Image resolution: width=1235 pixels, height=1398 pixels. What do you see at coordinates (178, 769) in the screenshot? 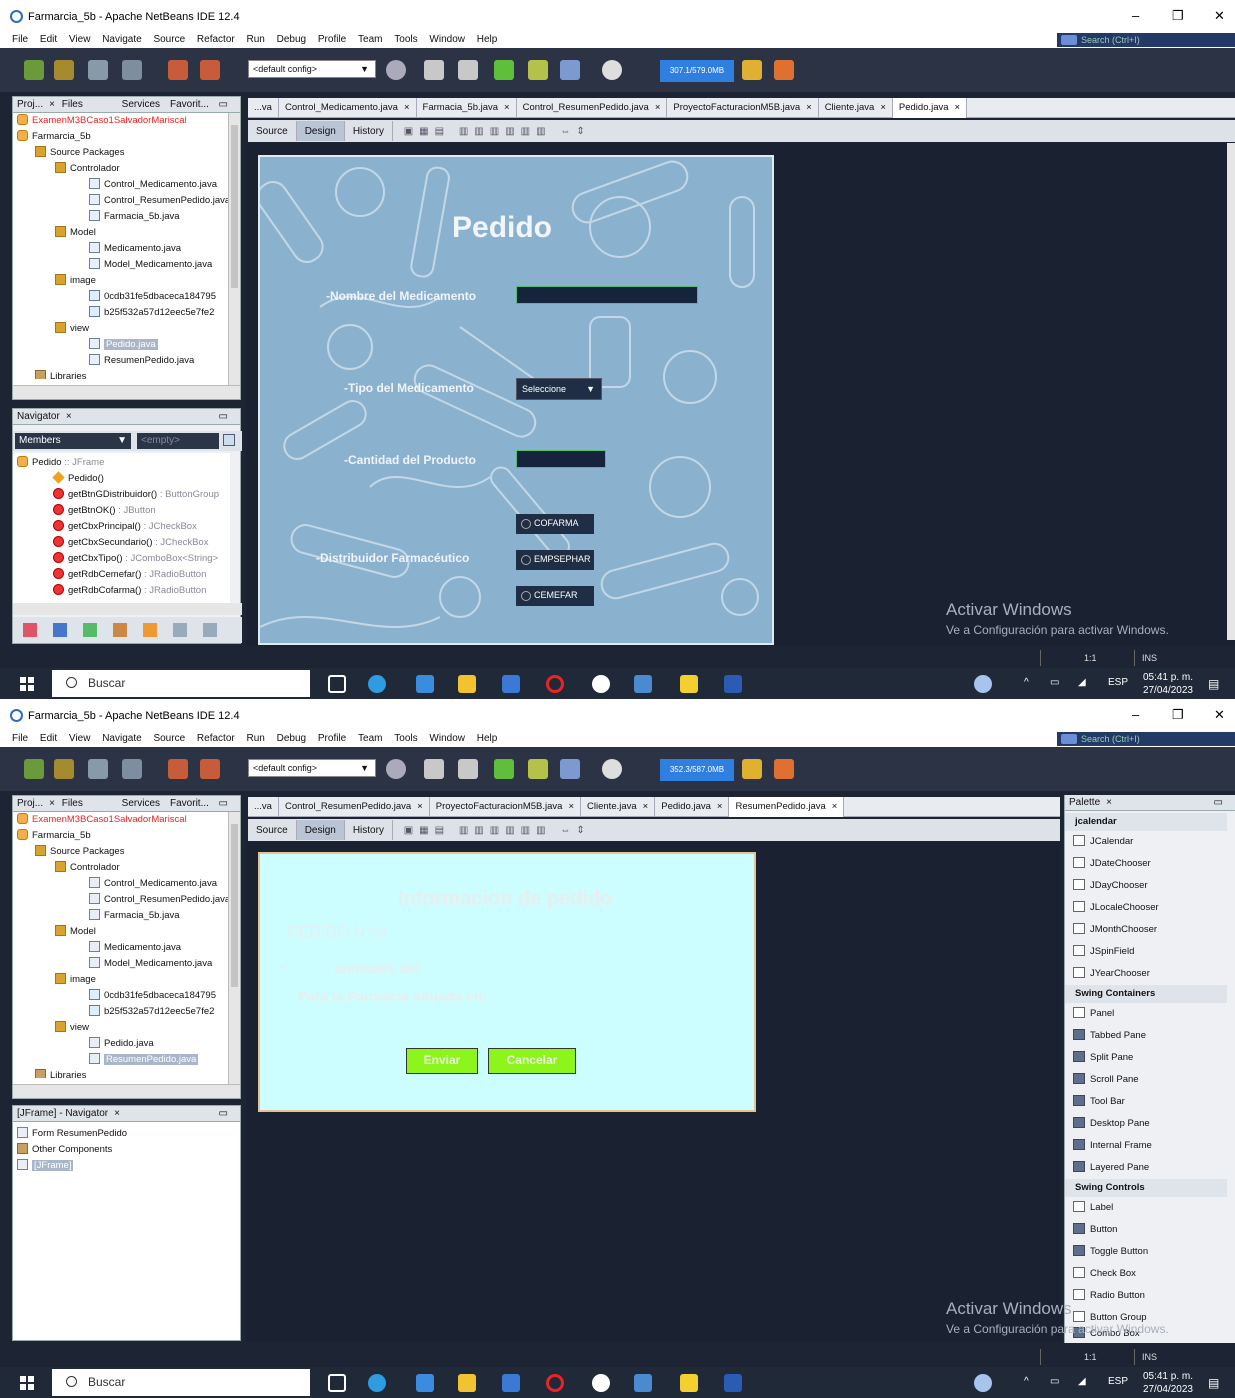
I see `undo-icon` at bounding box center [178, 769].